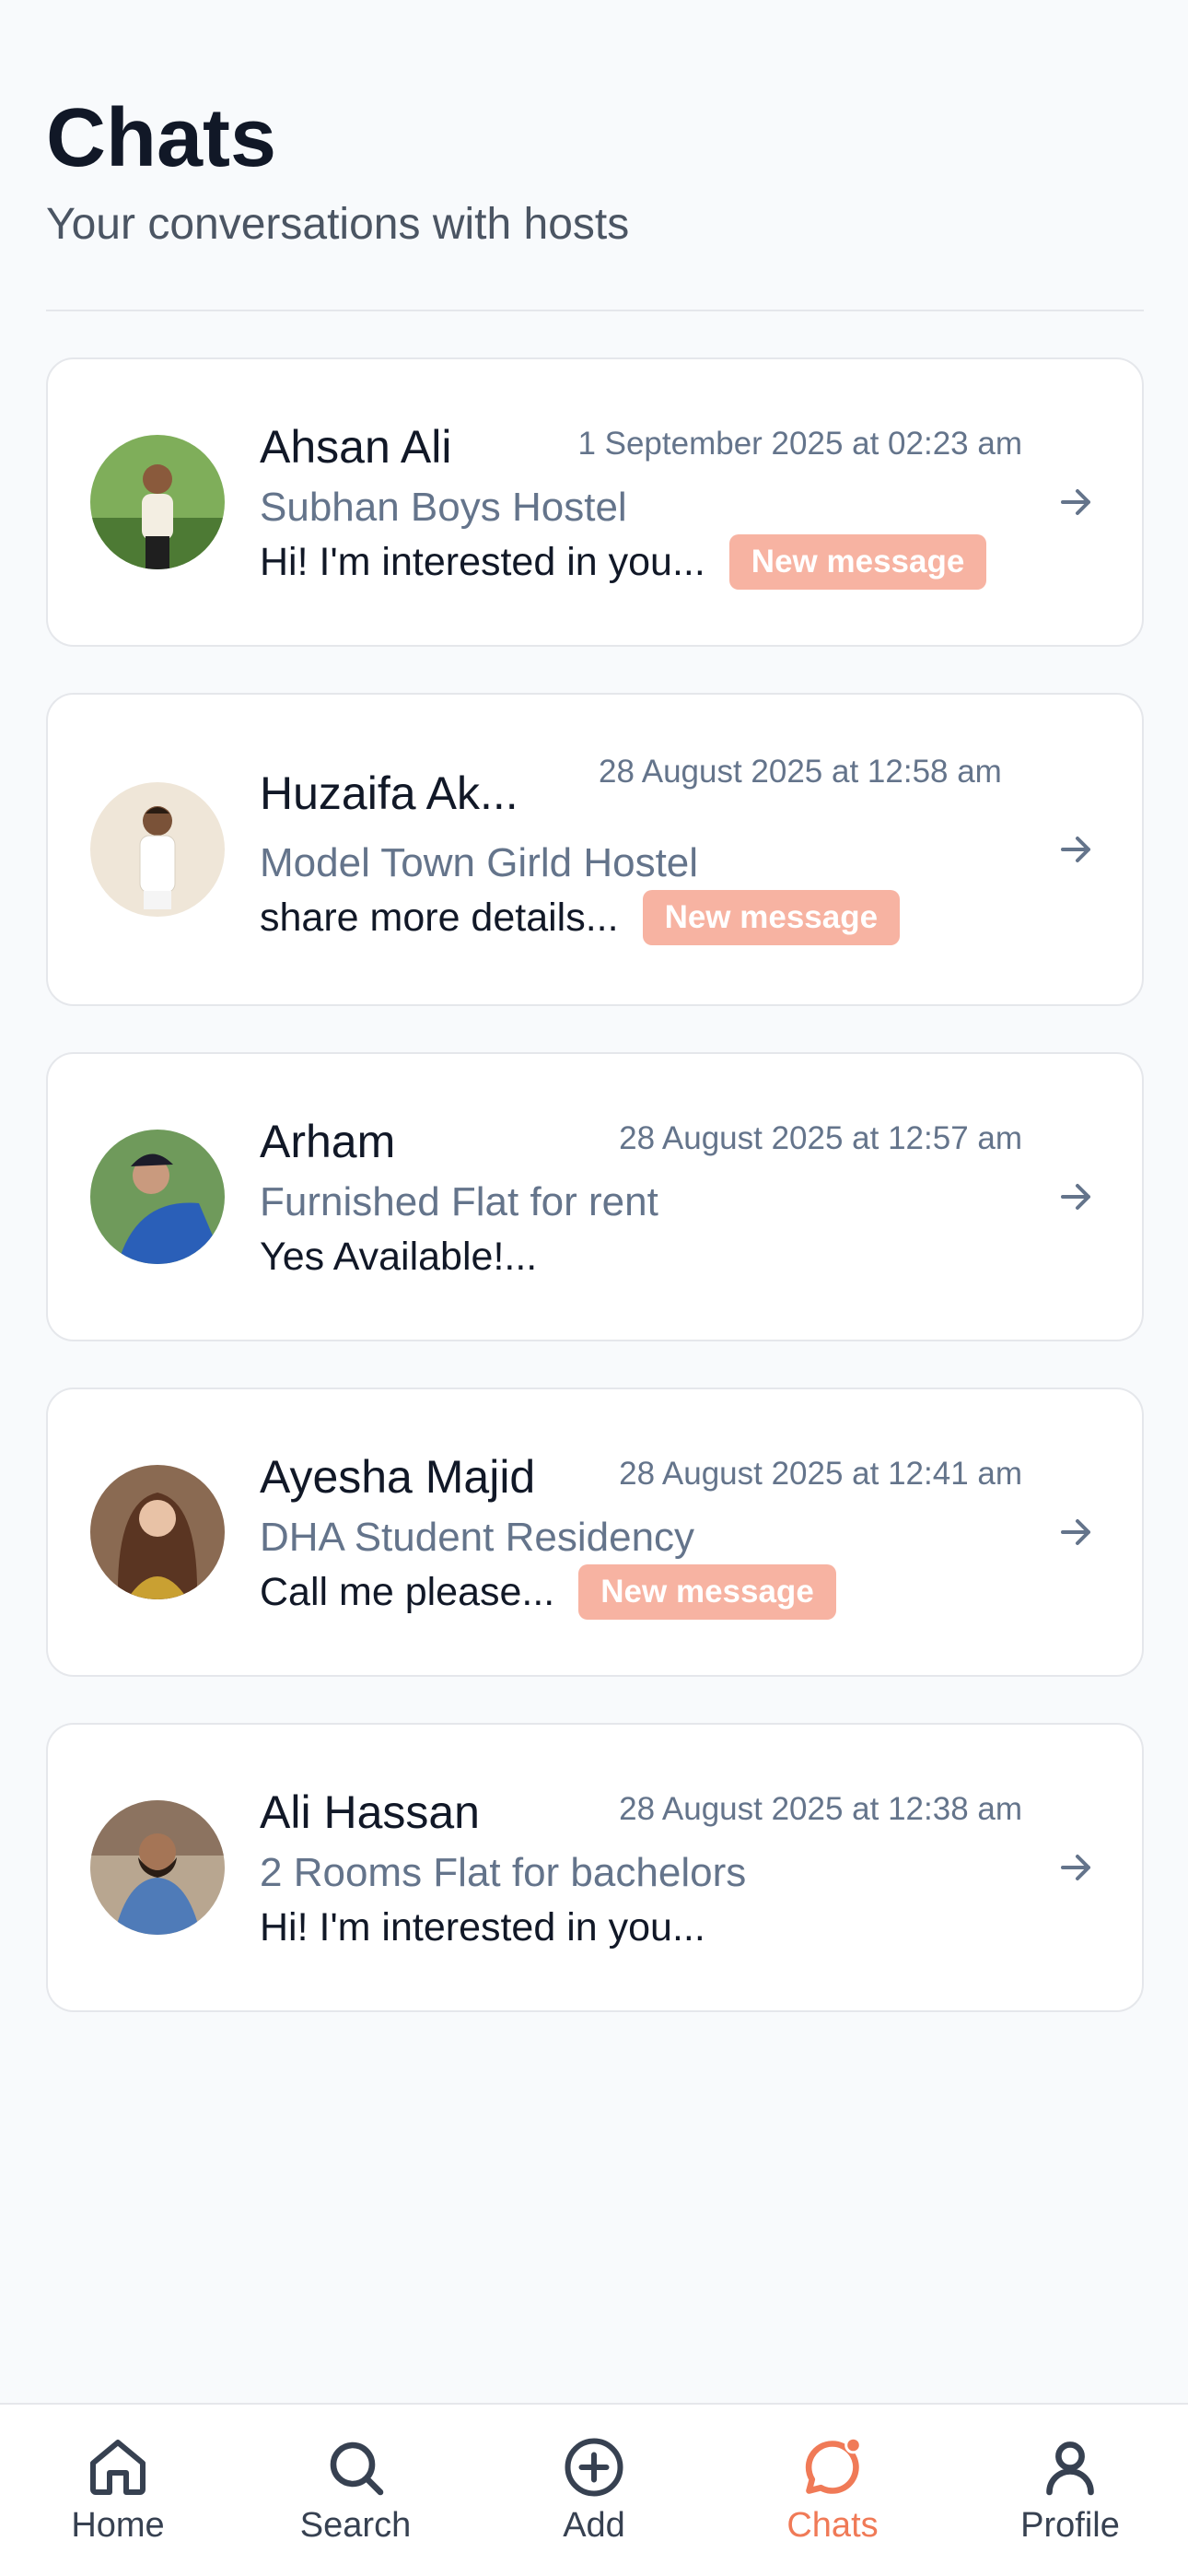  I want to click on timestamp: 1 September 2025 at 02:23 am, so click(799, 444).